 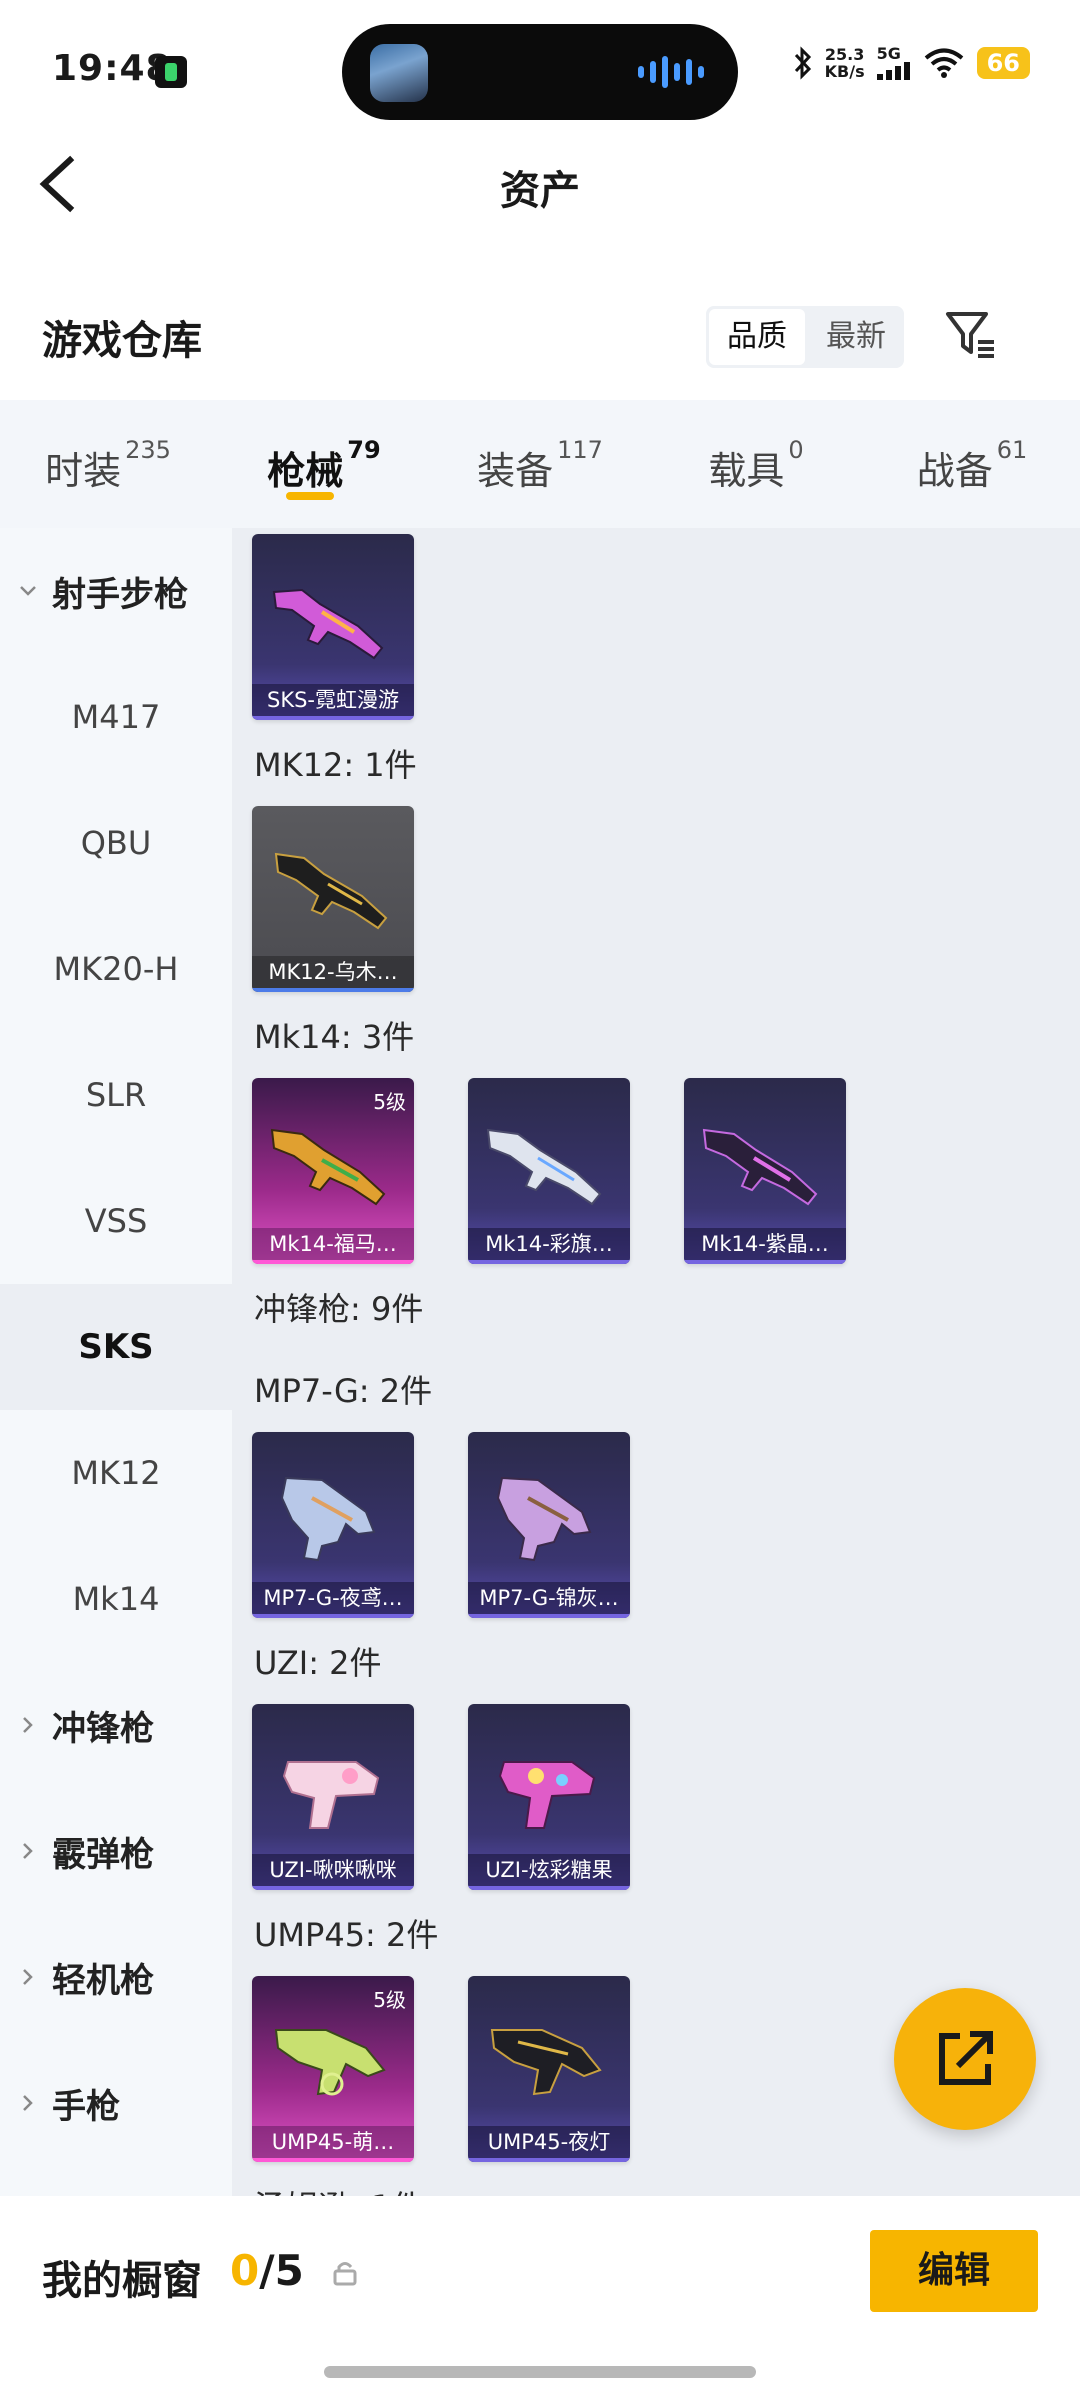 I want to click on media-thumbnail, so click(x=399, y=73).